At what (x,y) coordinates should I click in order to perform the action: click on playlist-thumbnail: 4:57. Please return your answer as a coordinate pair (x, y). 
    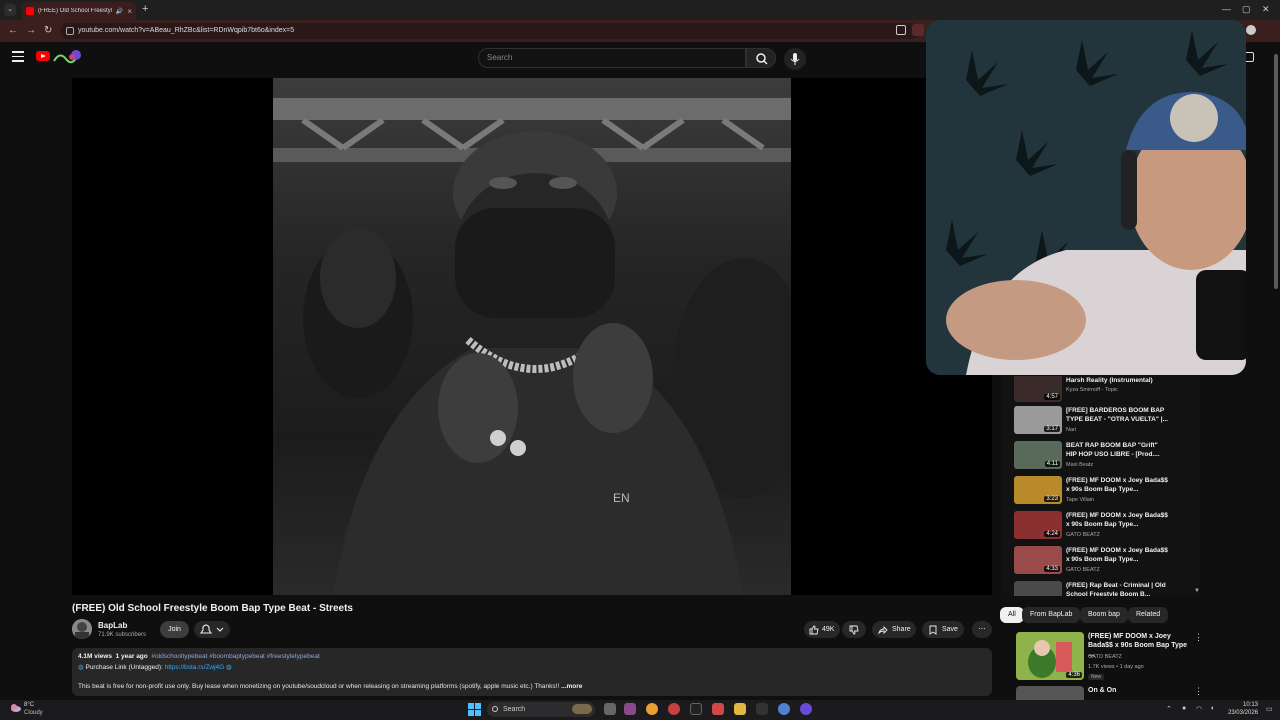
    Looking at the image, I should click on (1038, 389).